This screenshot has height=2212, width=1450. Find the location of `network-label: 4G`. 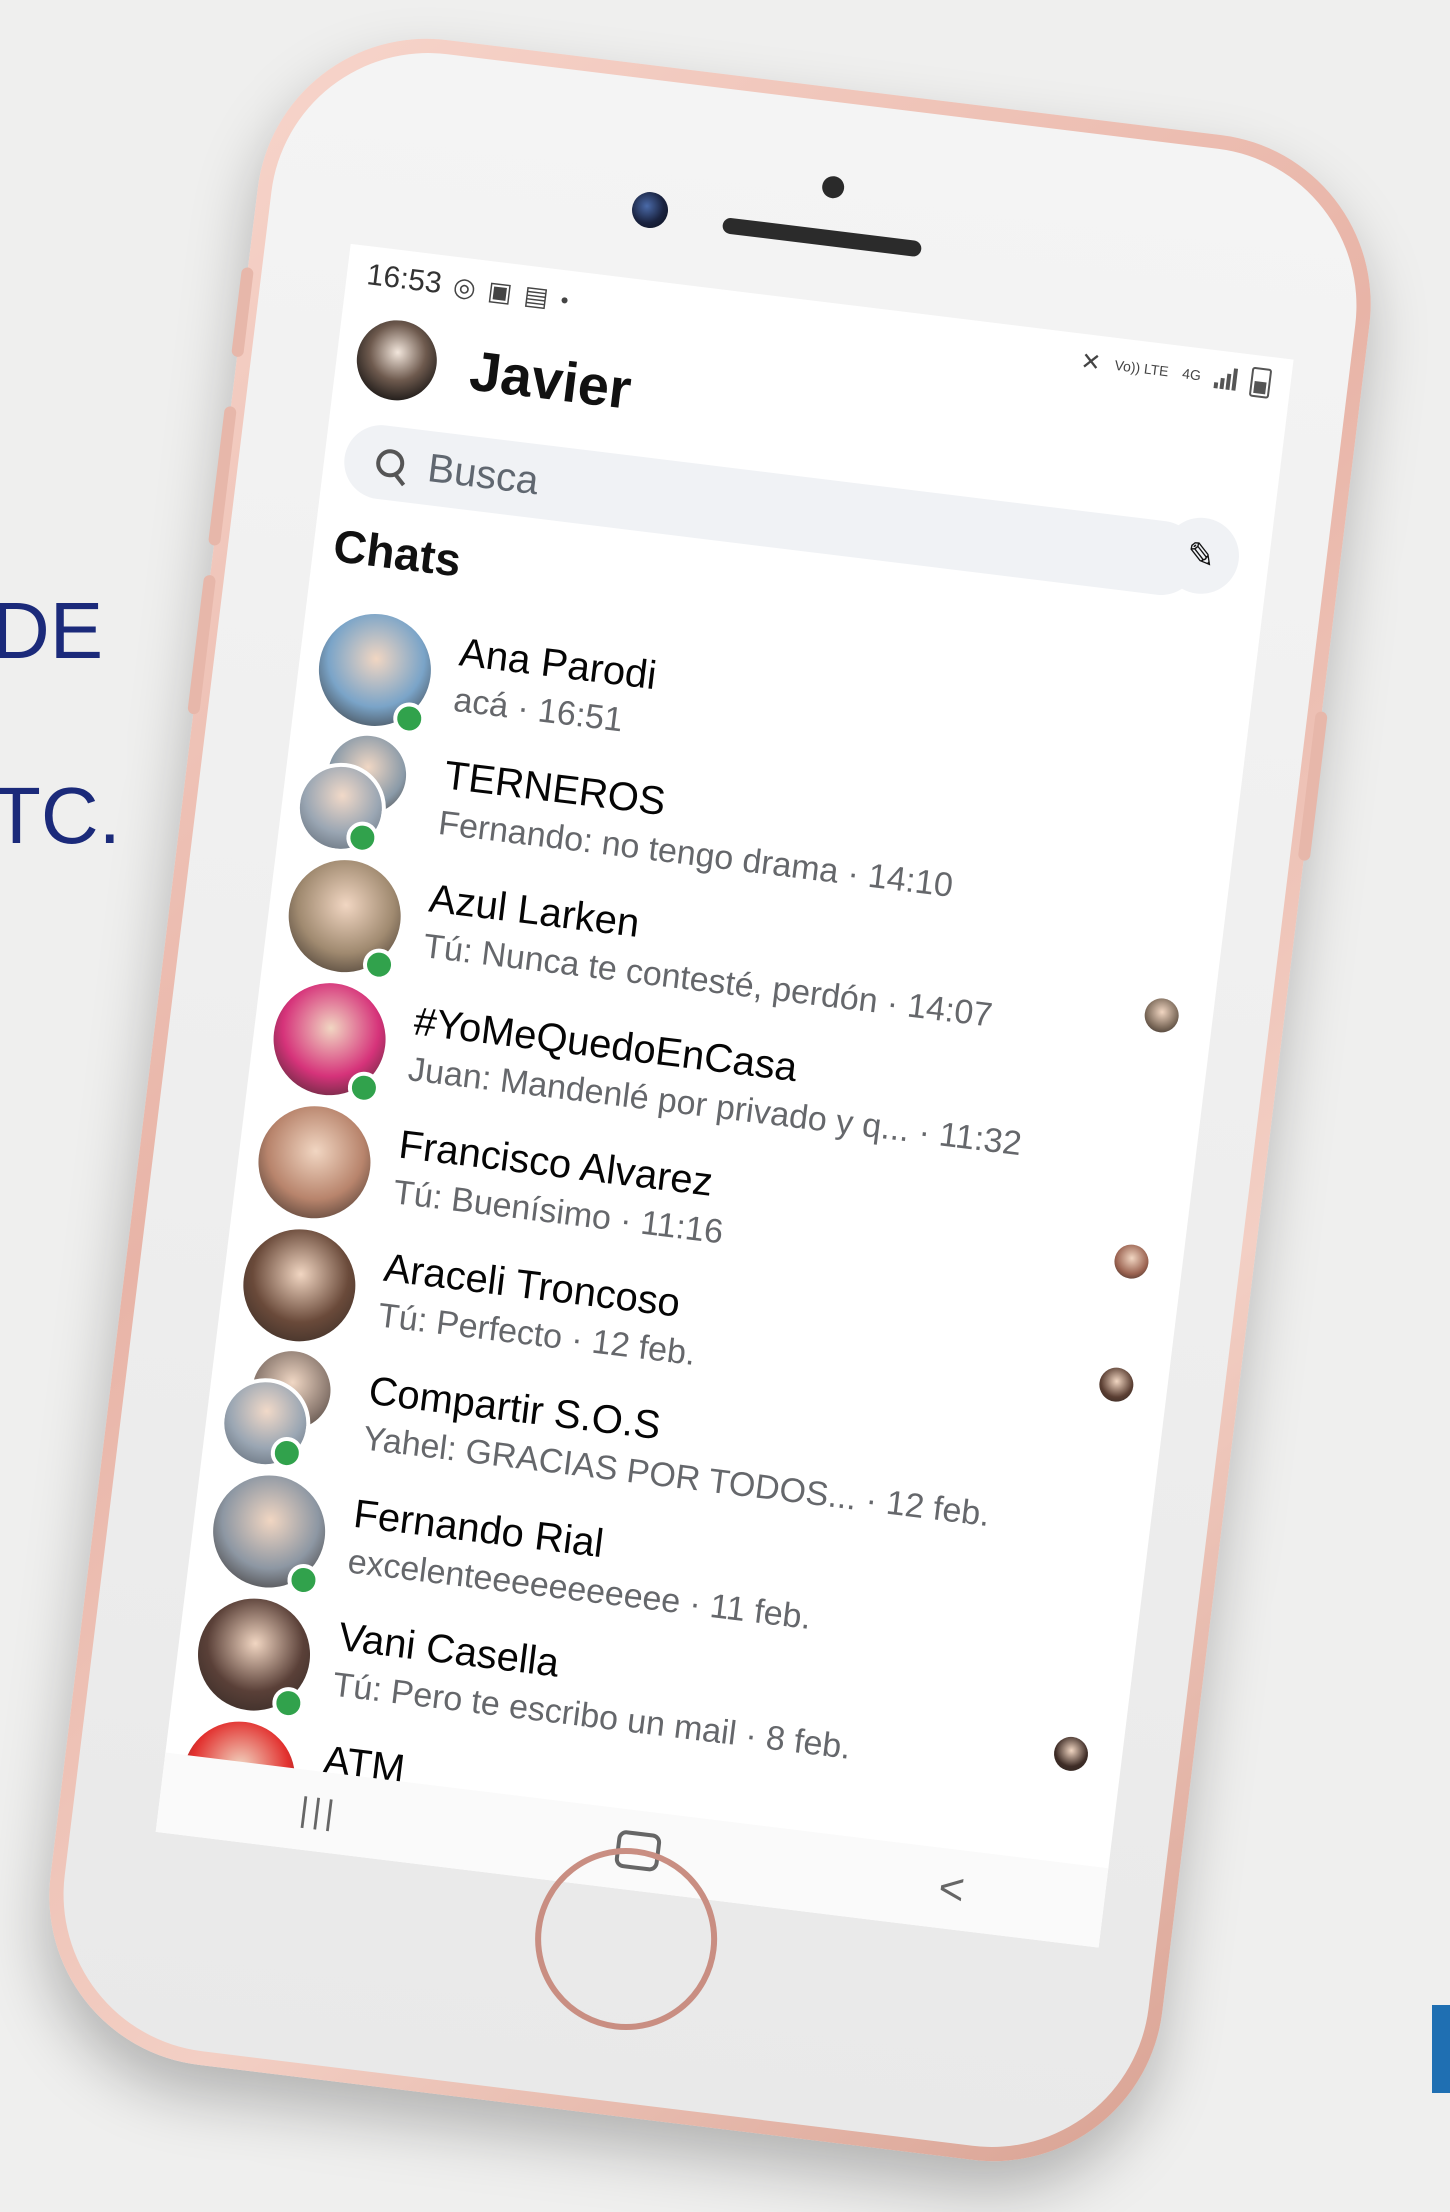

network-label: 4G is located at coordinates (1191, 374).